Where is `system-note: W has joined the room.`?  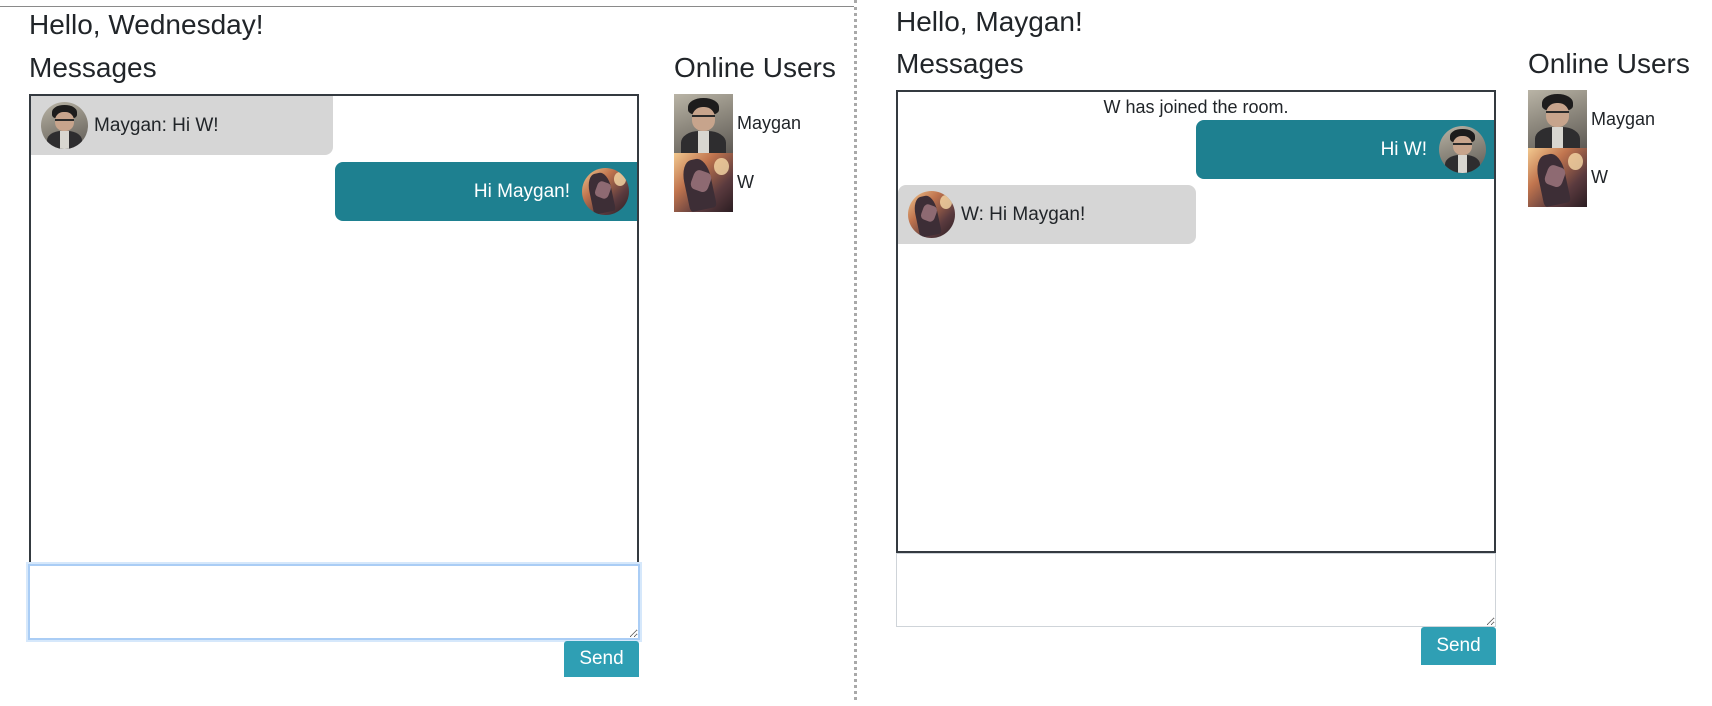
system-note: W has joined the room. is located at coordinates (1196, 107).